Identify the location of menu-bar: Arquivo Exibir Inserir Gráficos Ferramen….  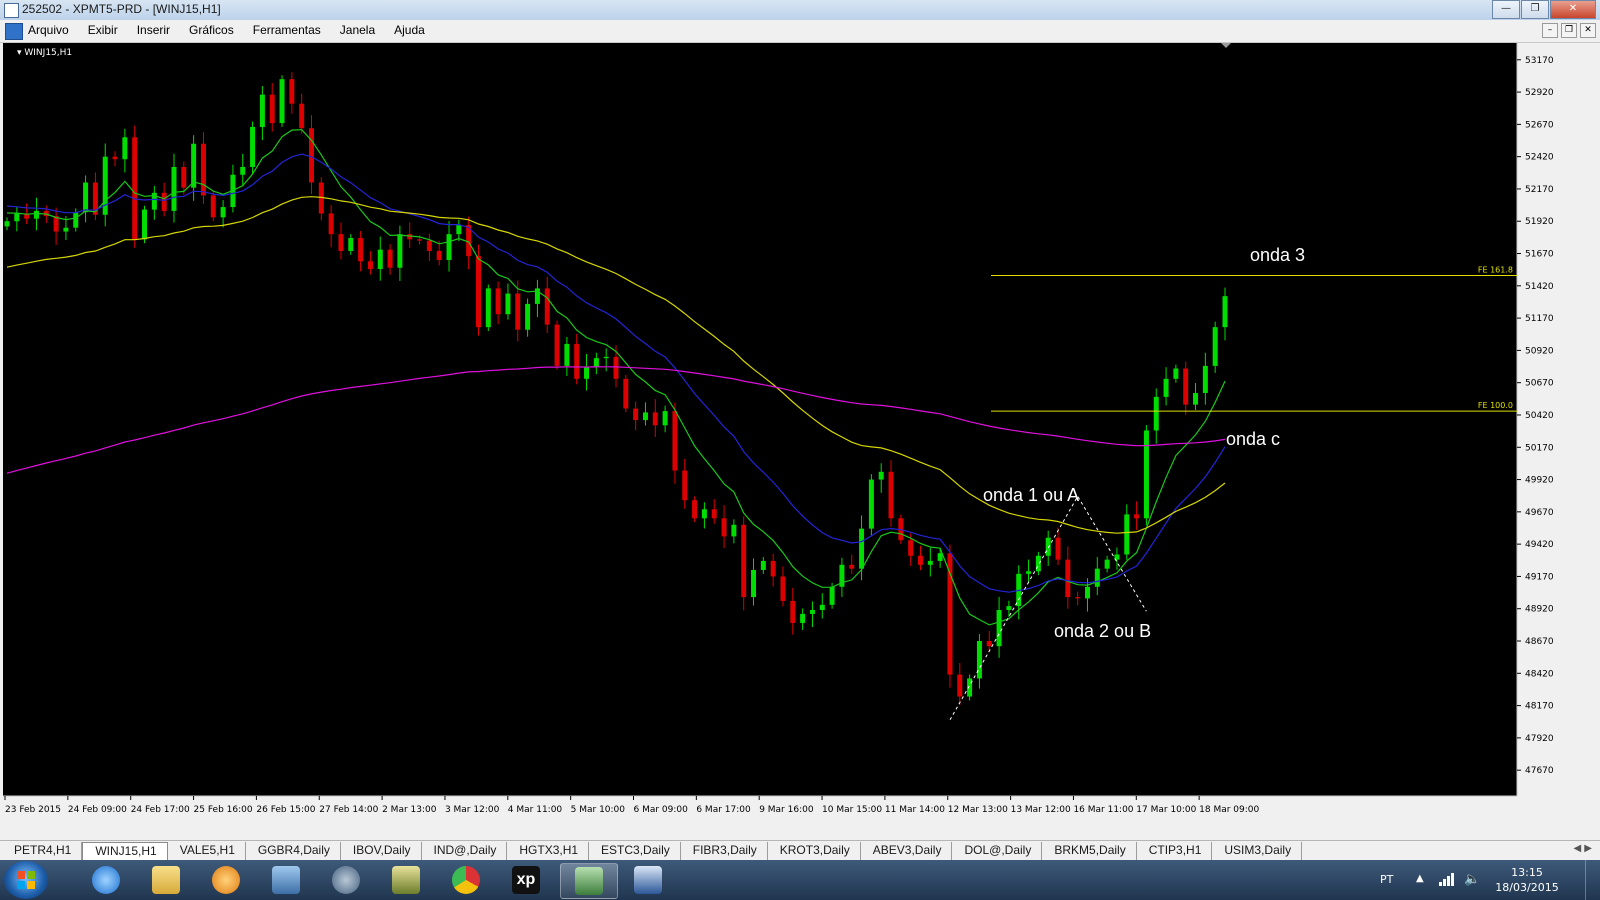
(800, 31).